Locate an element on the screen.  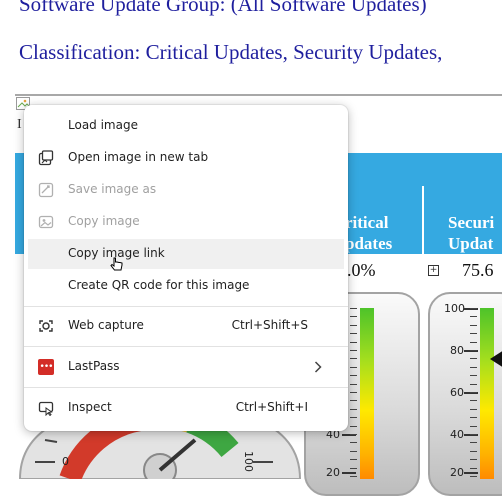
critical-scale-20: 20 is located at coordinates (333, 472).